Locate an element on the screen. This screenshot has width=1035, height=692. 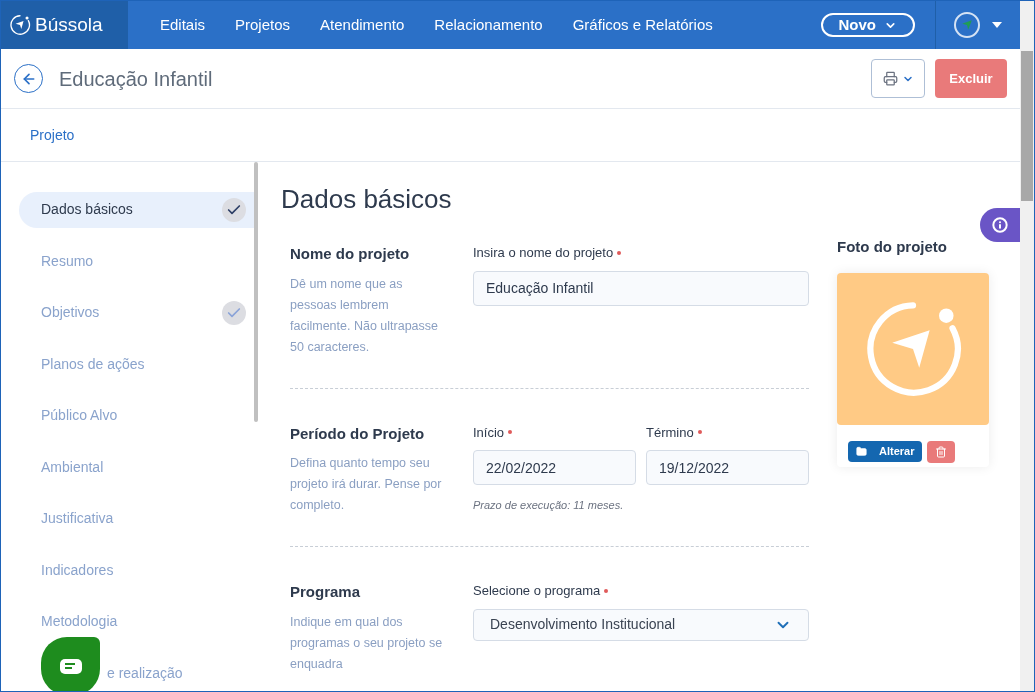
project-tab: Projeto is located at coordinates (52, 135).